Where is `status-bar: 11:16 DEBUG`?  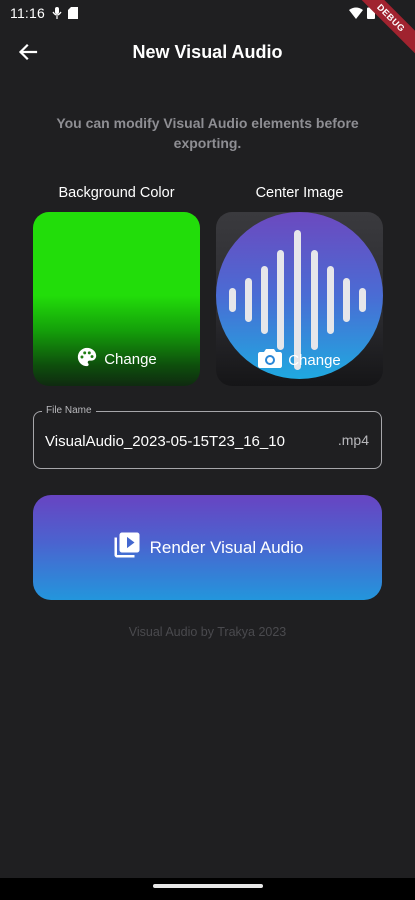 status-bar: 11:16 DEBUG is located at coordinates (207, 30).